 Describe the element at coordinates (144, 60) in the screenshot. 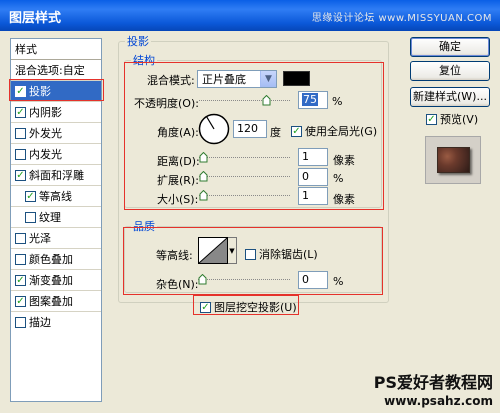

I see `structure-group-title: 结构` at that location.